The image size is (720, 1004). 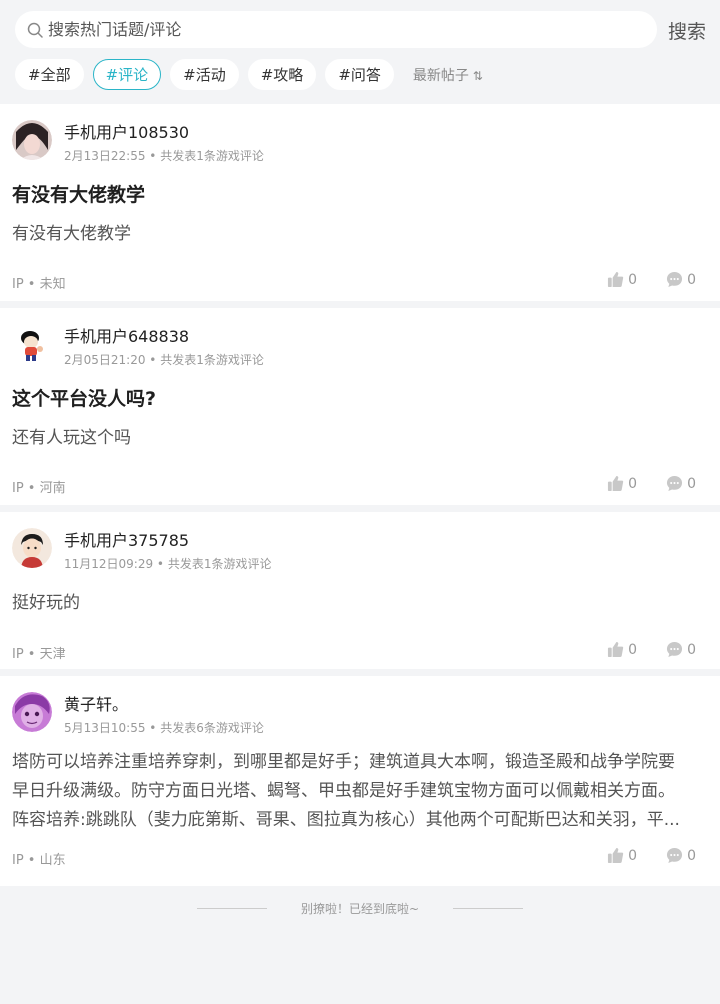 I want to click on username: 手机用户648838, so click(x=126, y=335).